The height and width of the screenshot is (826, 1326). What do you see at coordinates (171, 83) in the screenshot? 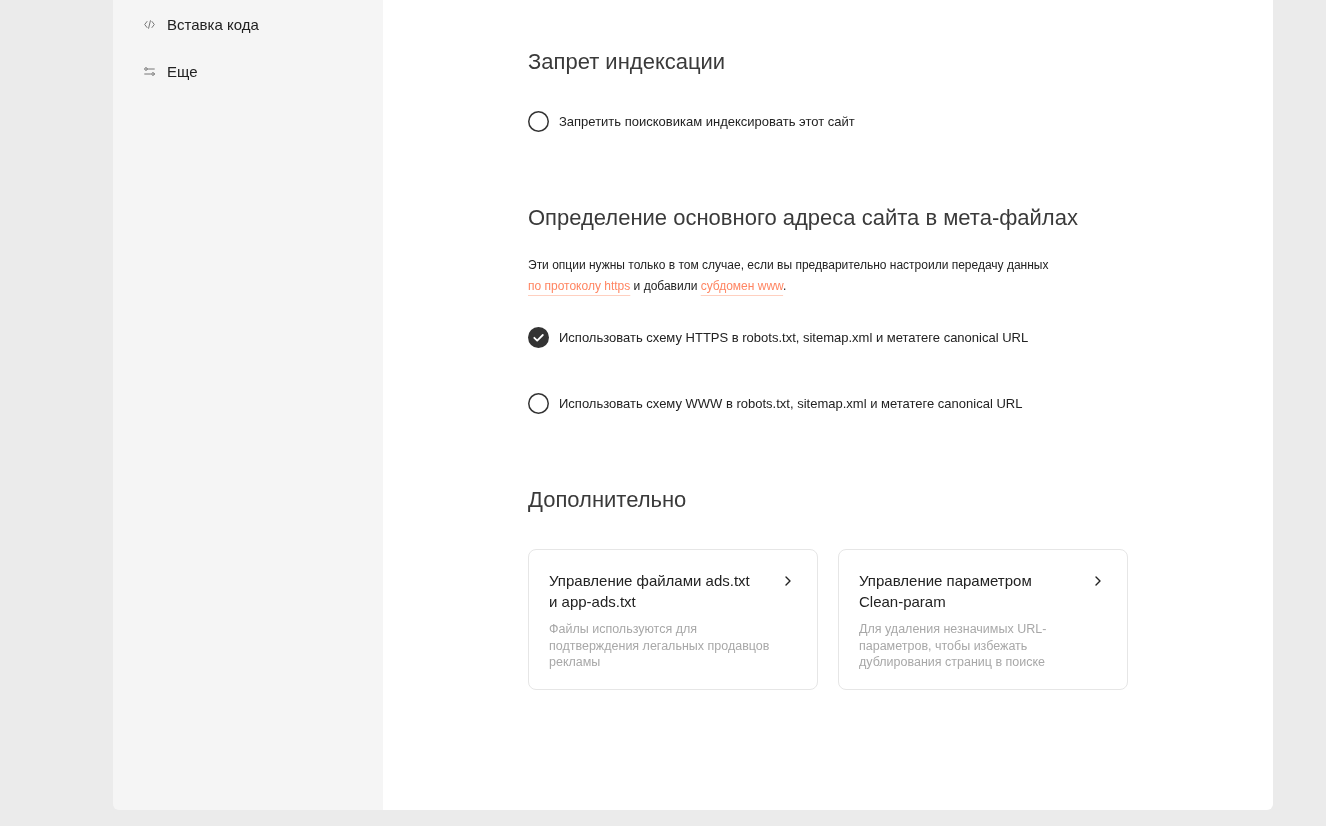
I see `sidebar-item: Еще` at bounding box center [171, 83].